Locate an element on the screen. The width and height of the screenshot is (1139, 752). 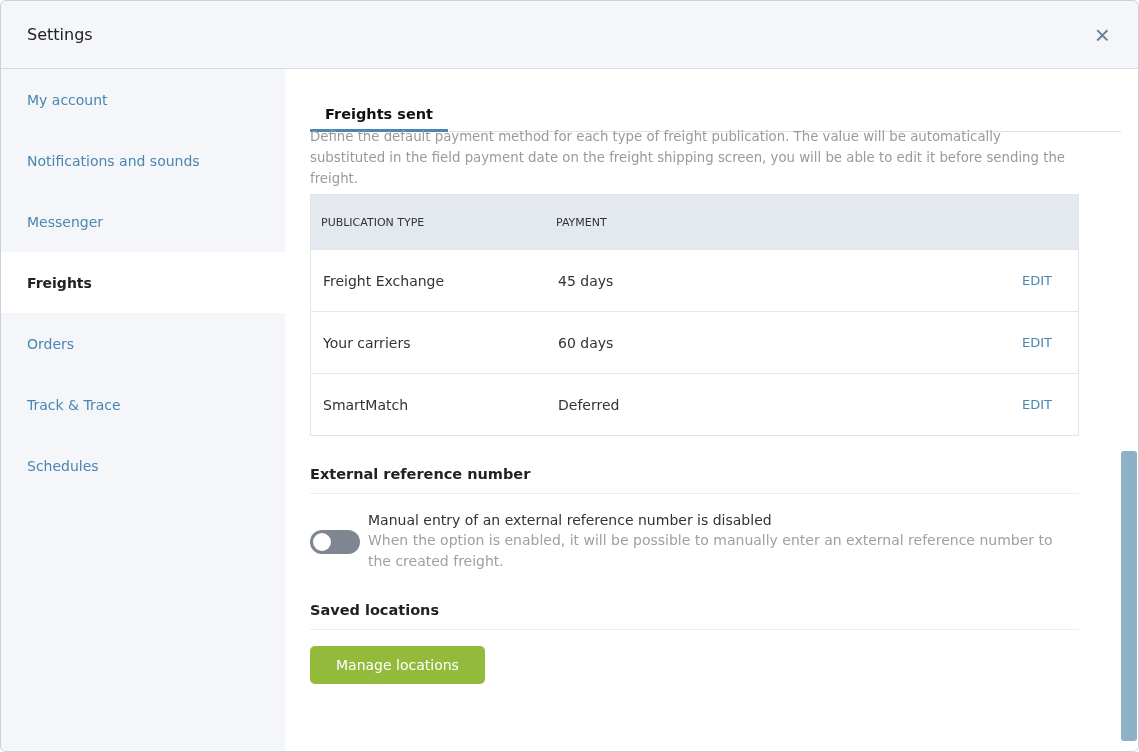
table-cell-text: Freight Exchange is located at coordinates (384, 280).